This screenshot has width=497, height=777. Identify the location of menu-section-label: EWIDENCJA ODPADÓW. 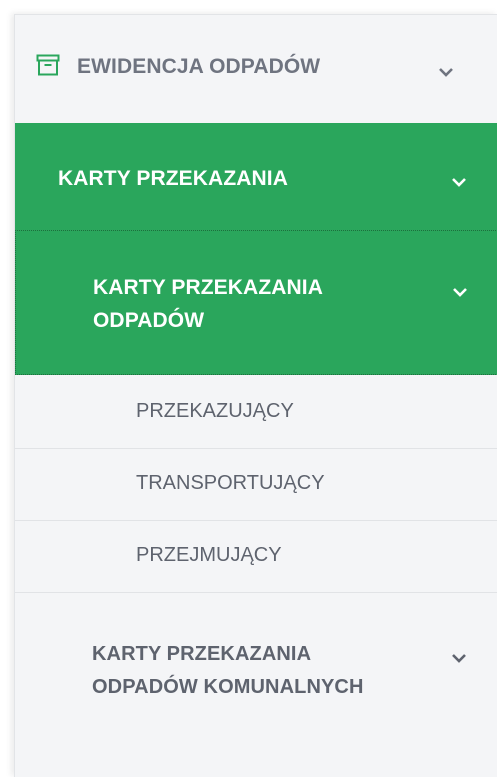
(199, 66).